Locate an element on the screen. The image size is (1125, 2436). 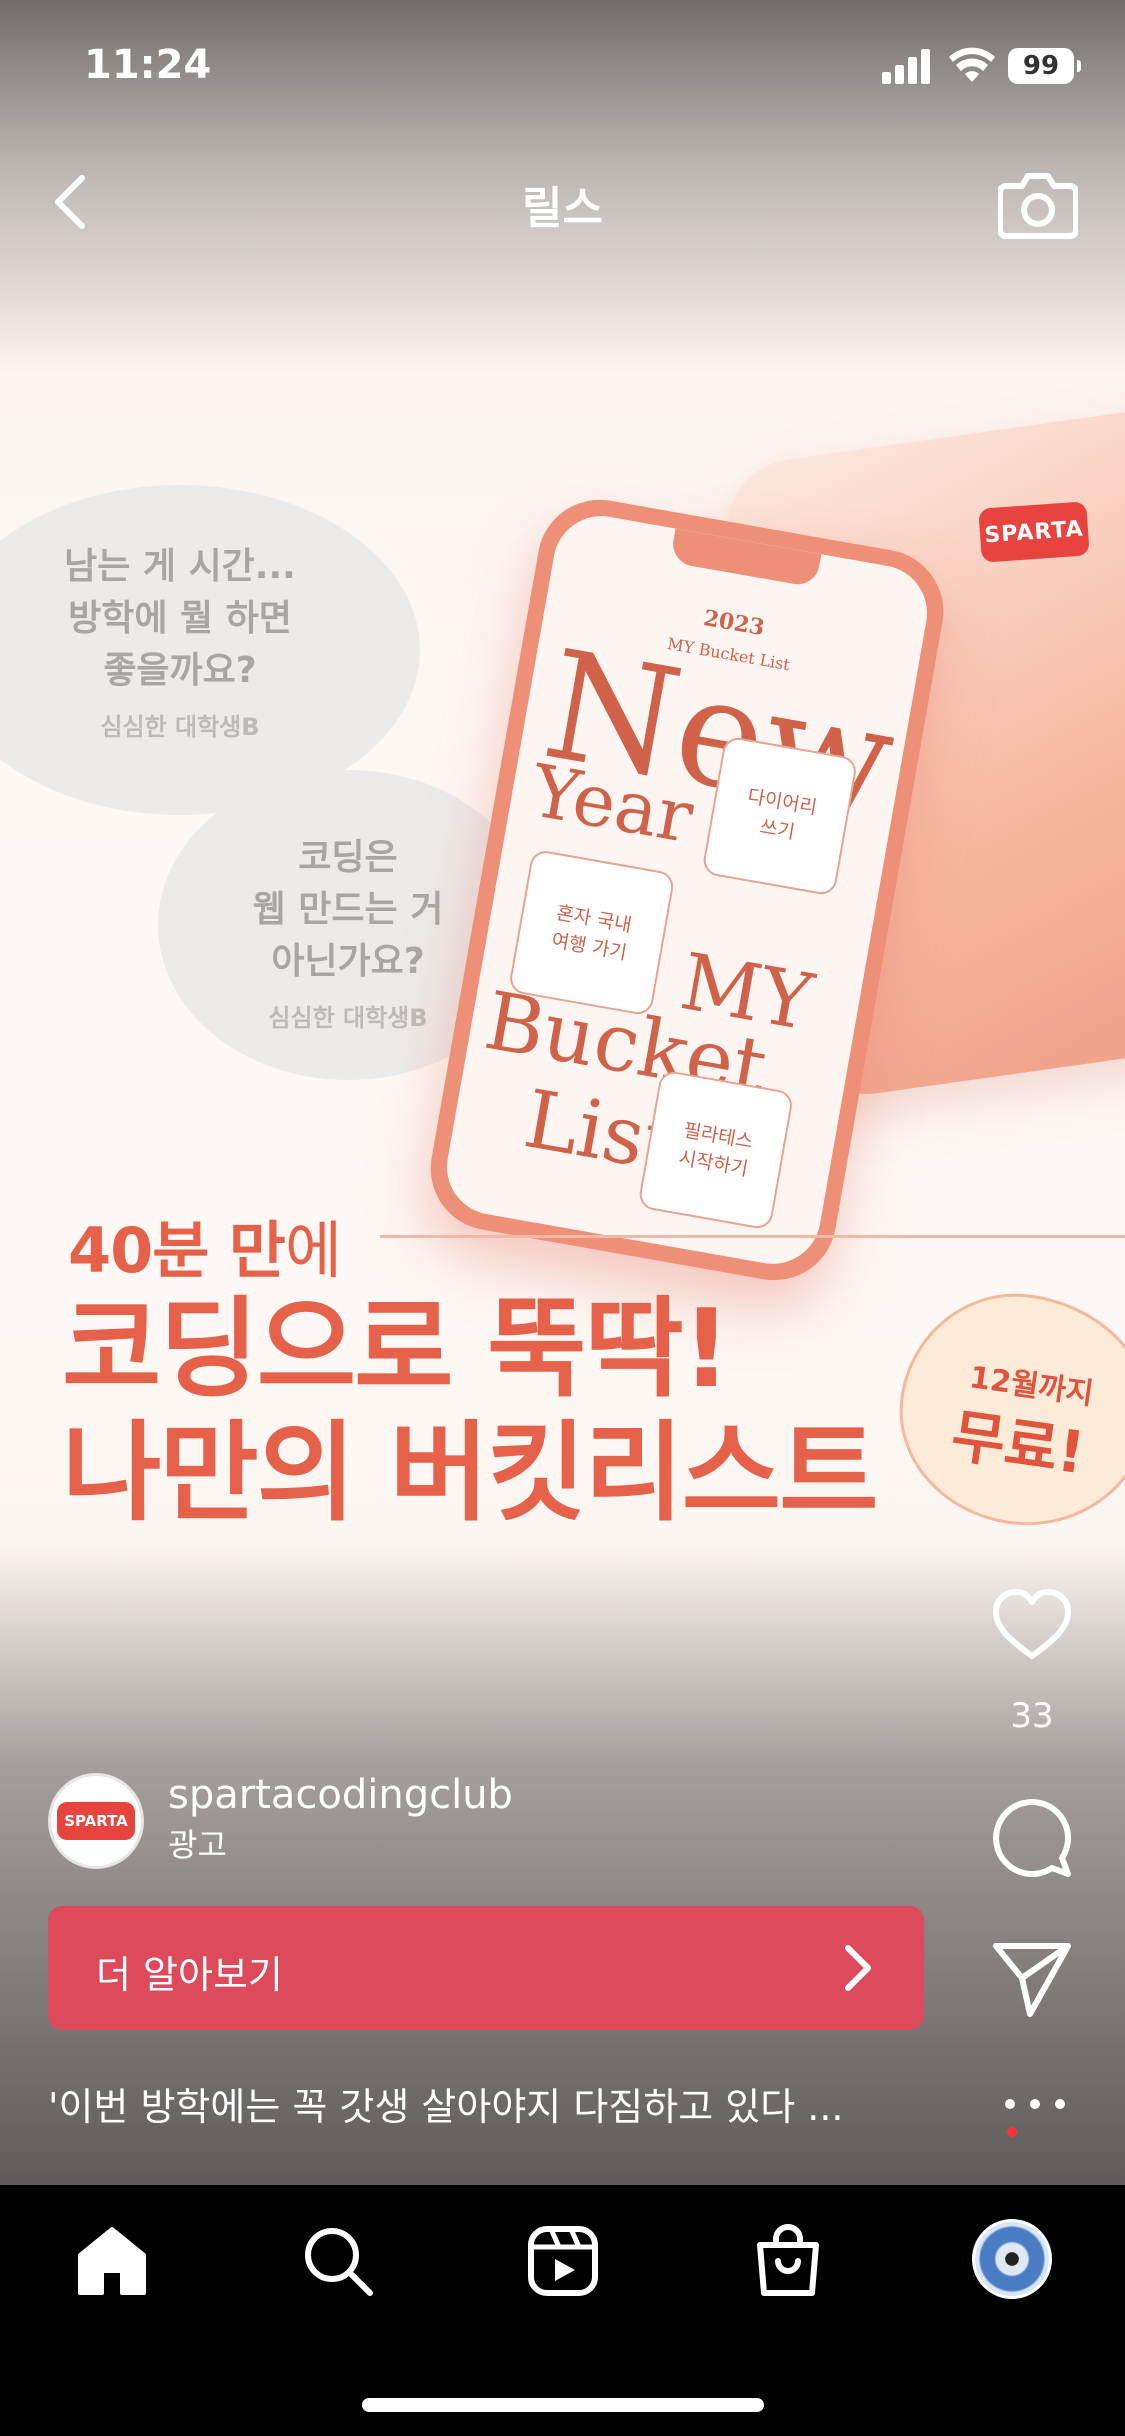
headline-time-bold: 40분 만 is located at coordinates (177, 1250).